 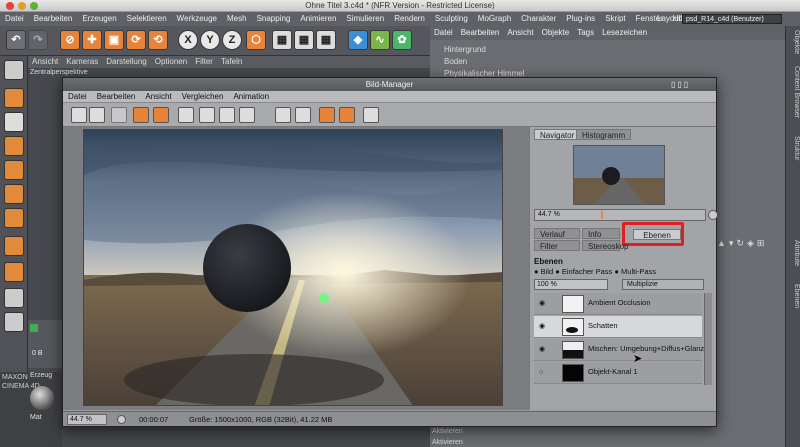 What do you see at coordinates (585, 32) in the screenshot?
I see `obj-menu-tags: Tags` at bounding box center [585, 32].